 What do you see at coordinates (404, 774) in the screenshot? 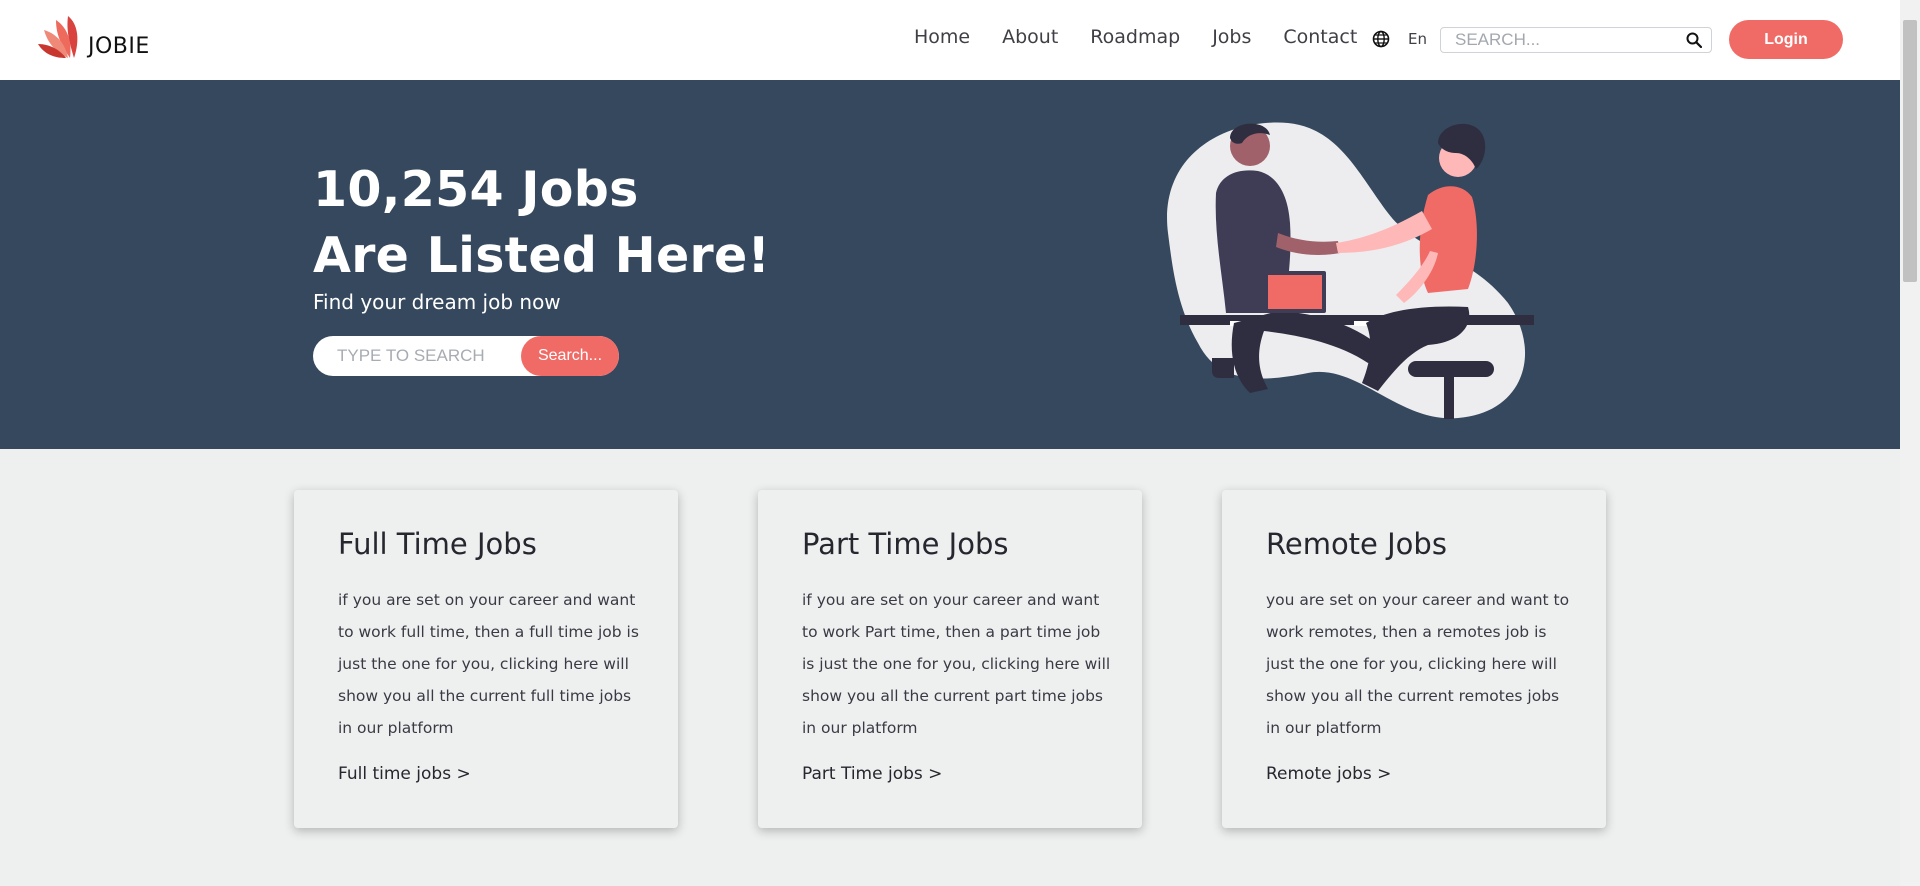
I see `card-link-full-time: Full time jobs >` at bounding box center [404, 774].